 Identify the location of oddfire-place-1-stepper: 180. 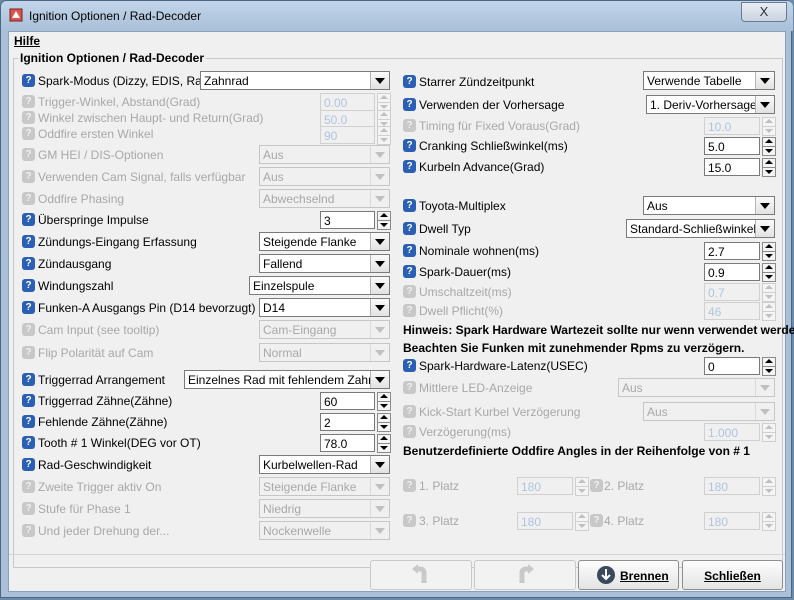
(553, 486).